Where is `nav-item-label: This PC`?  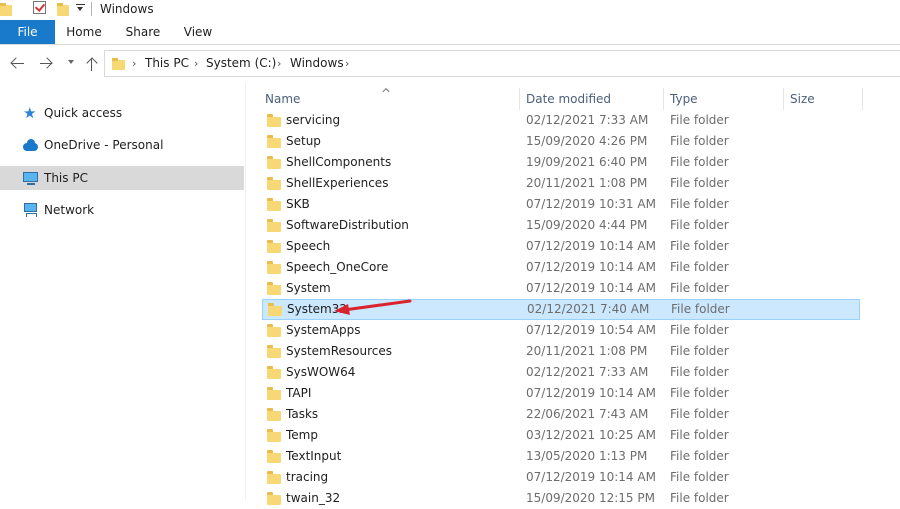 nav-item-label: This PC is located at coordinates (66, 178).